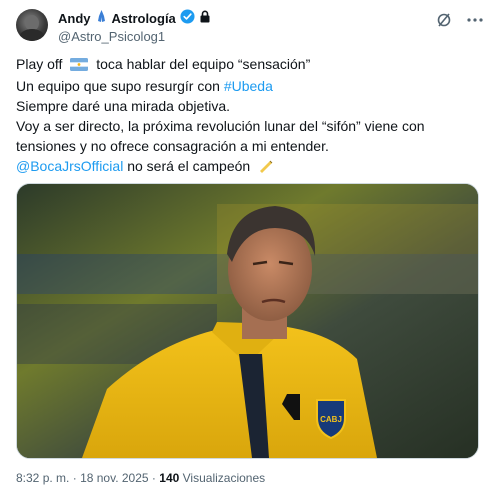 The image size is (498, 500). I want to click on lock-icon, so click(205, 19).